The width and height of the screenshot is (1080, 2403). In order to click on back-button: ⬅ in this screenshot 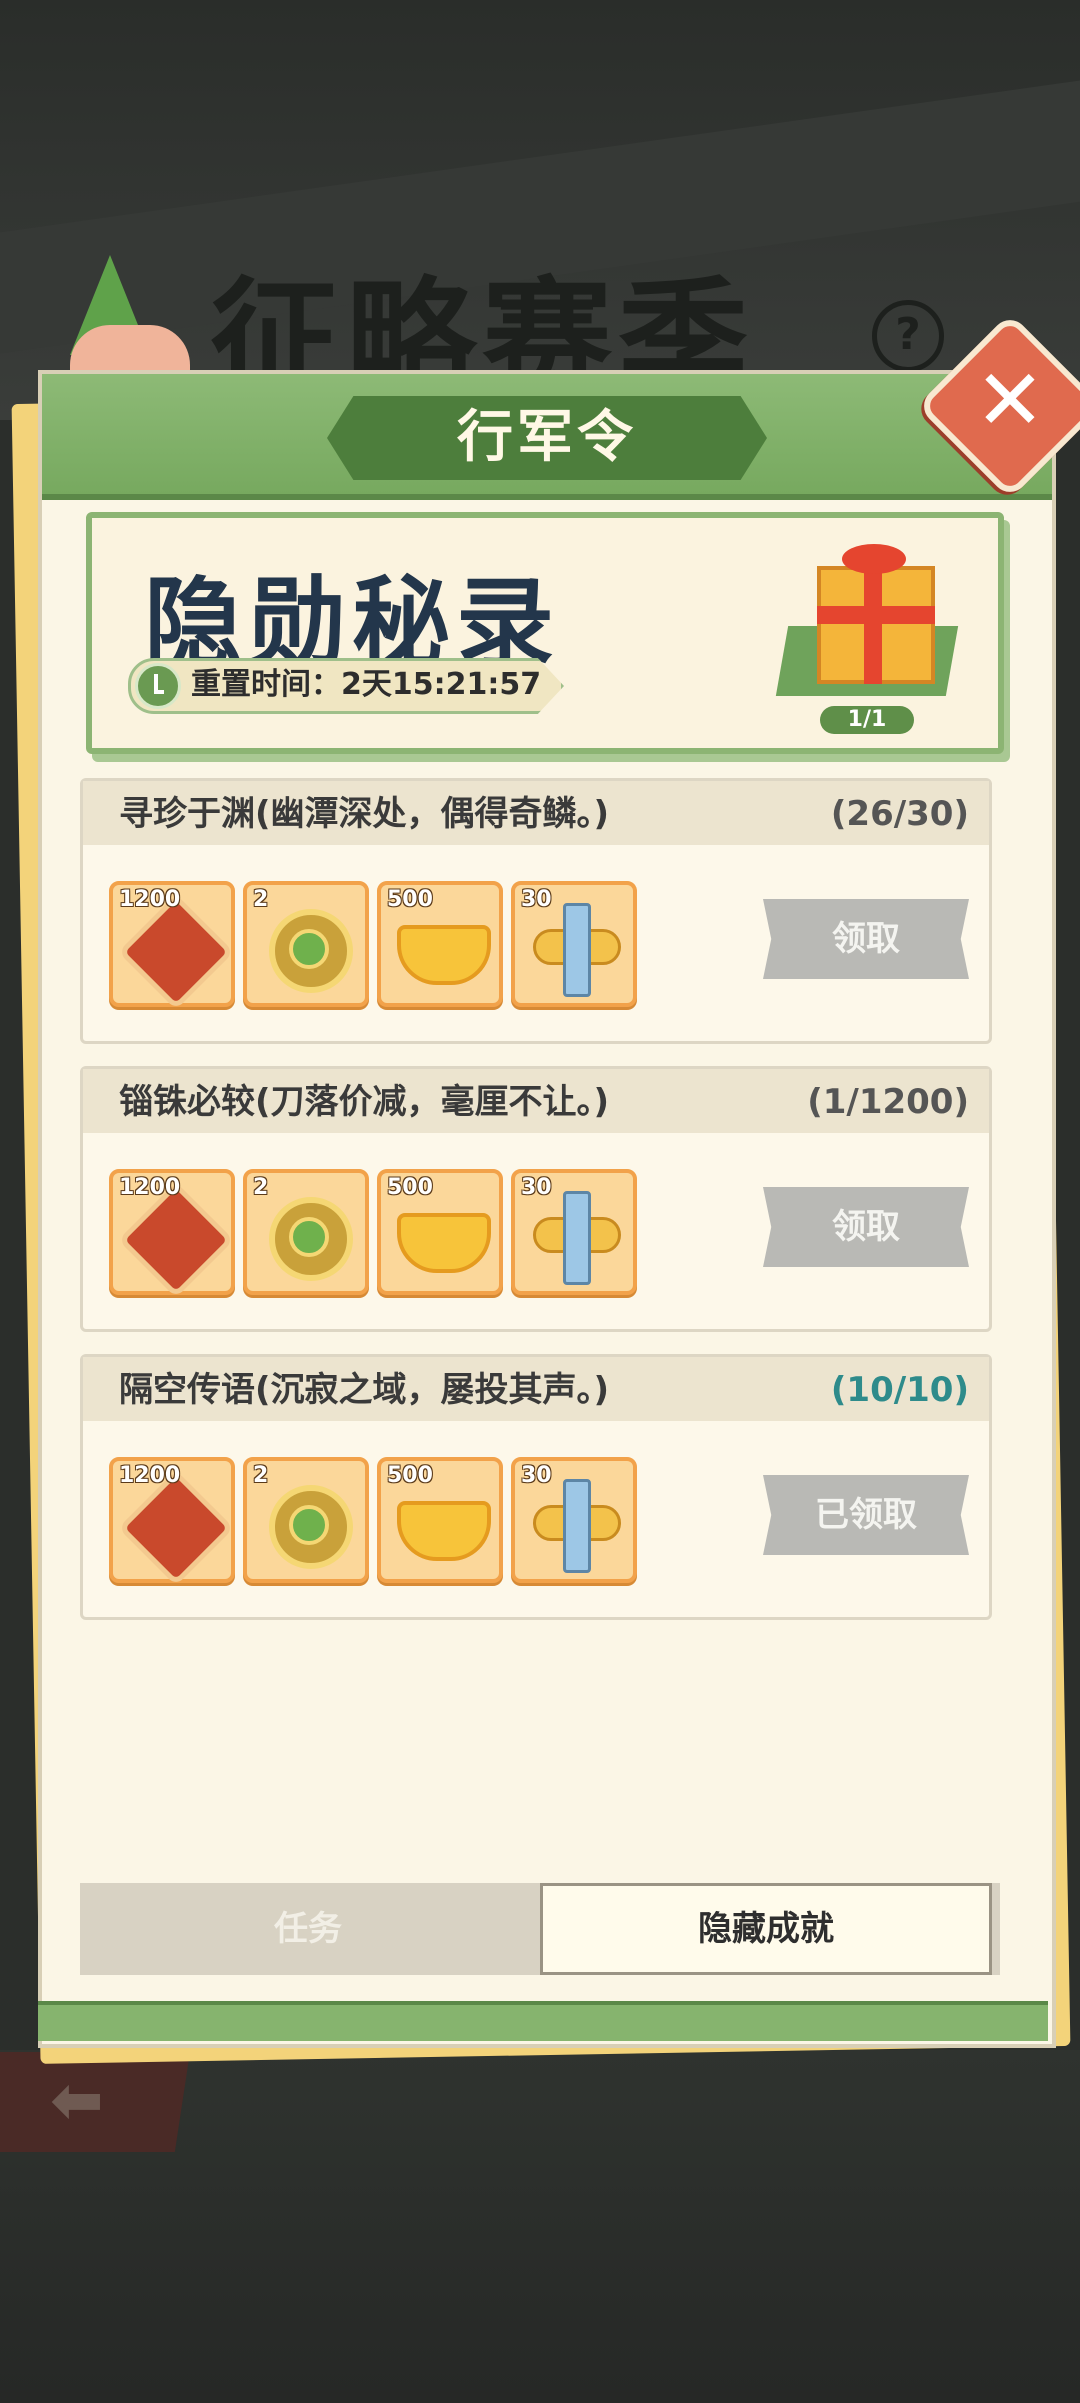, I will do `click(95, 2102)`.